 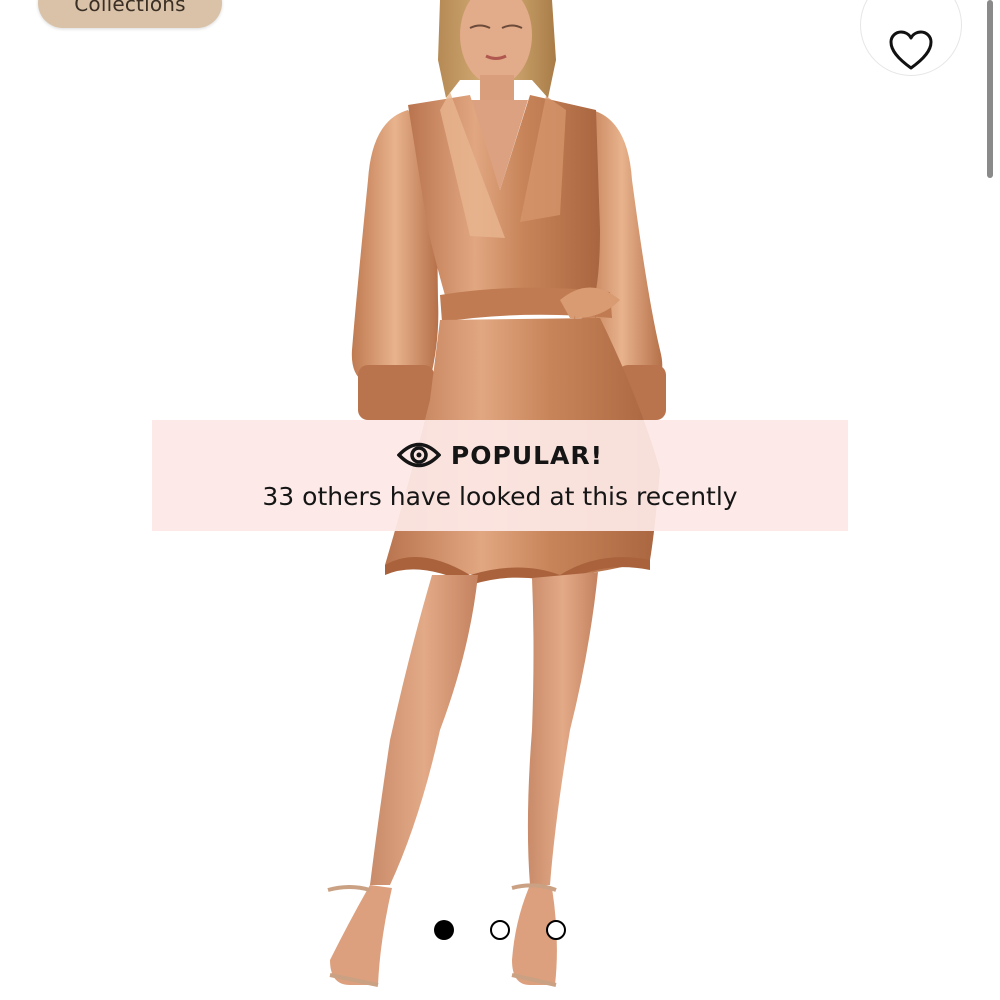 What do you see at coordinates (990, 89) in the screenshot?
I see `scrollbar` at bounding box center [990, 89].